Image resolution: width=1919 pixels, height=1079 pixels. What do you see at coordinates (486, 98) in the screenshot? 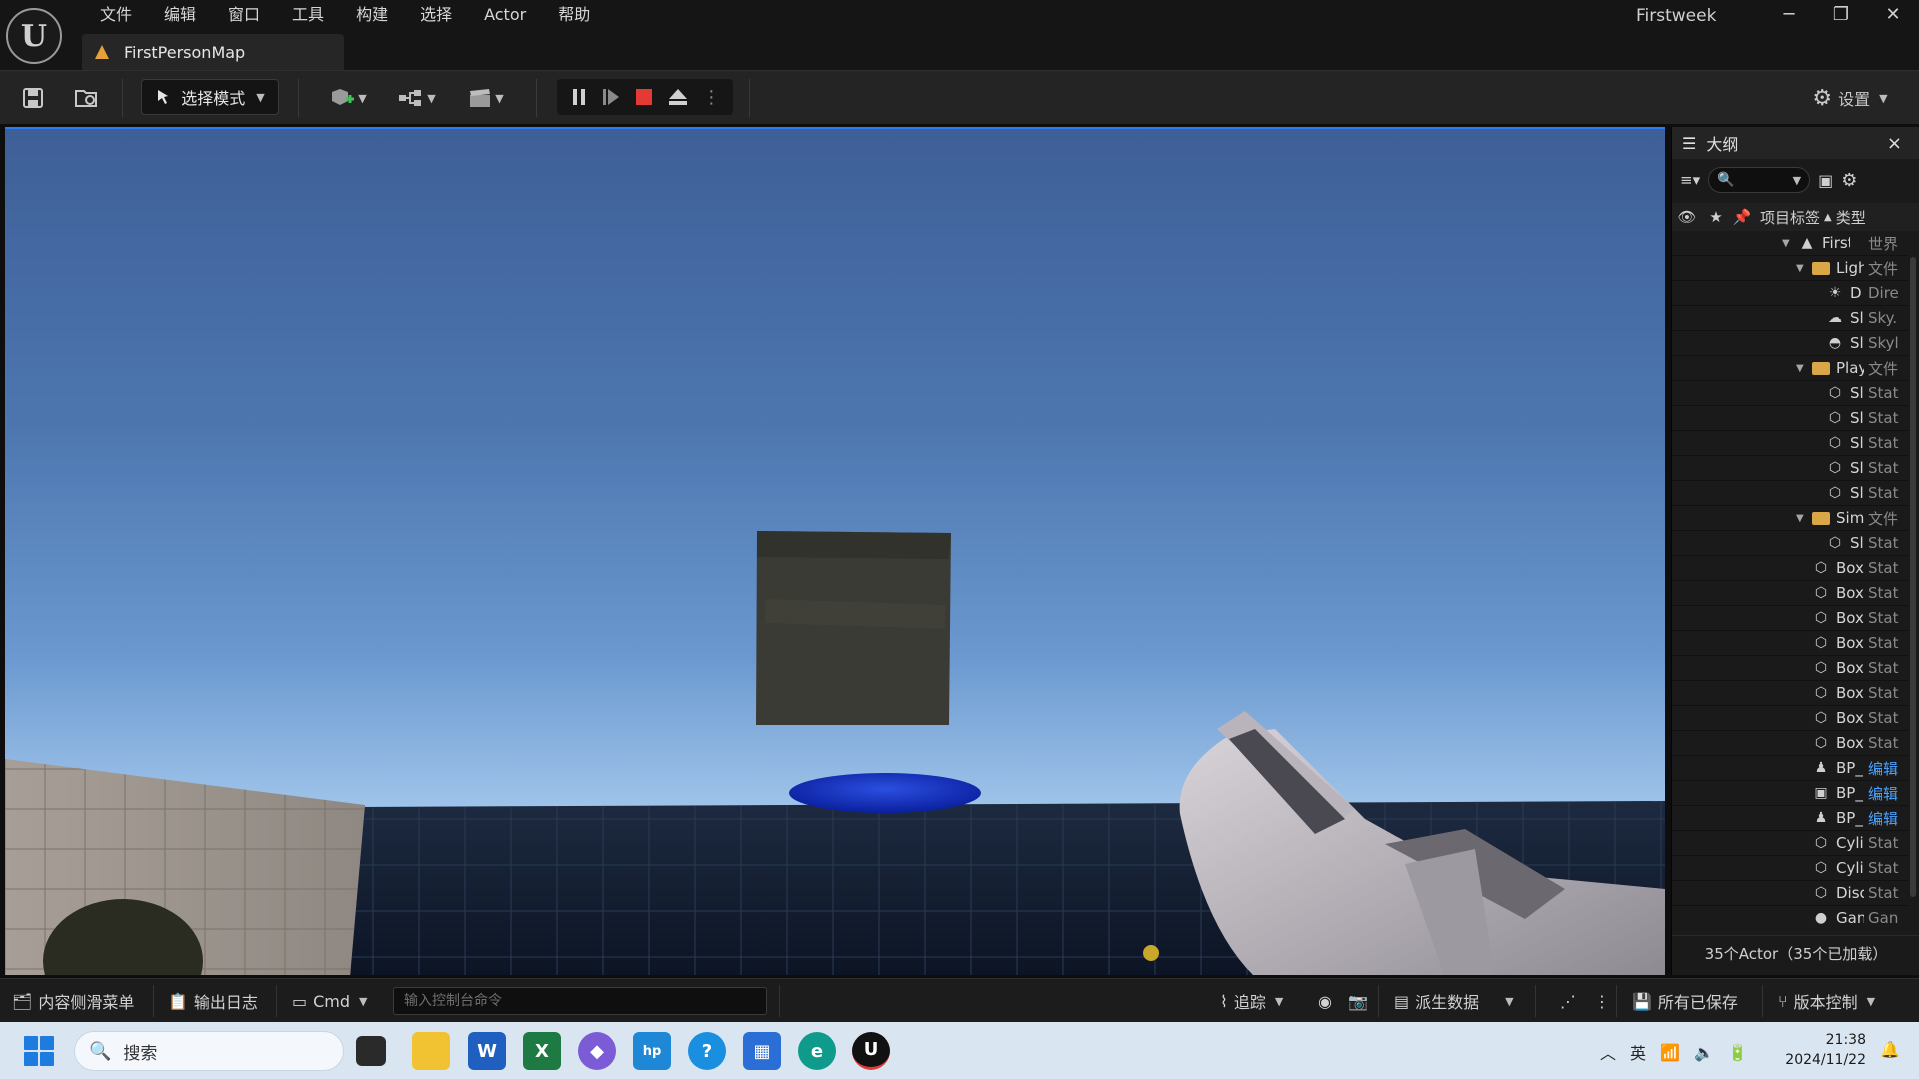
I see `cinematics-button: ▼` at bounding box center [486, 98].